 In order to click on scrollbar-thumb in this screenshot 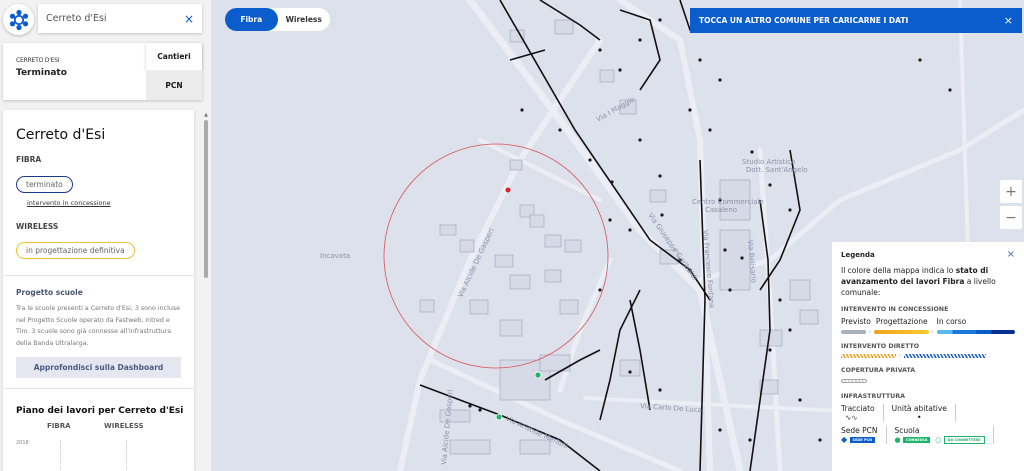, I will do `click(206, 199)`.